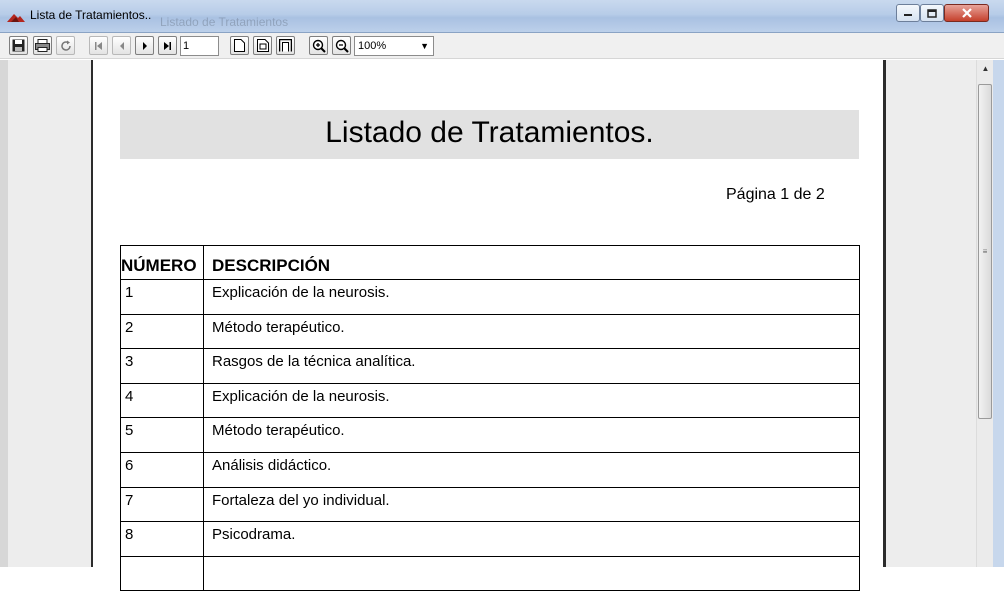 This screenshot has height=591, width=1004. I want to click on zoom-in-icon, so click(319, 46).